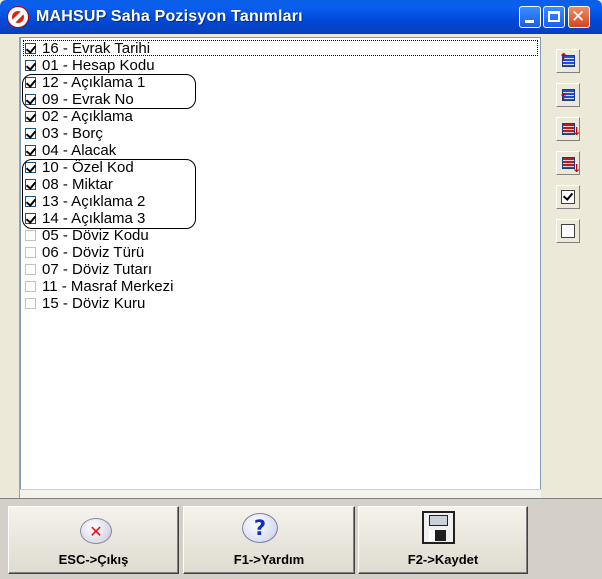 The height and width of the screenshot is (579, 602). I want to click on exit-icon: ✕, so click(96, 531).